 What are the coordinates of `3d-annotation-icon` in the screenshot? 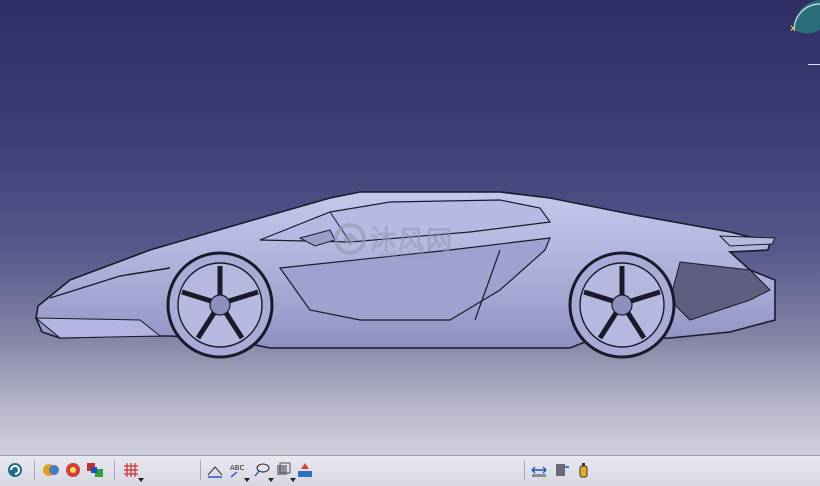 It's located at (285, 471).